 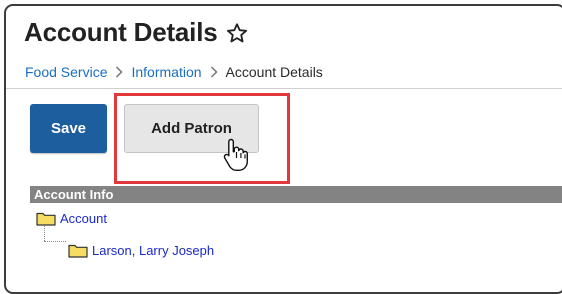 What do you see at coordinates (153, 250) in the screenshot?
I see `tree-node-label: Larson, Larry Joseph` at bounding box center [153, 250].